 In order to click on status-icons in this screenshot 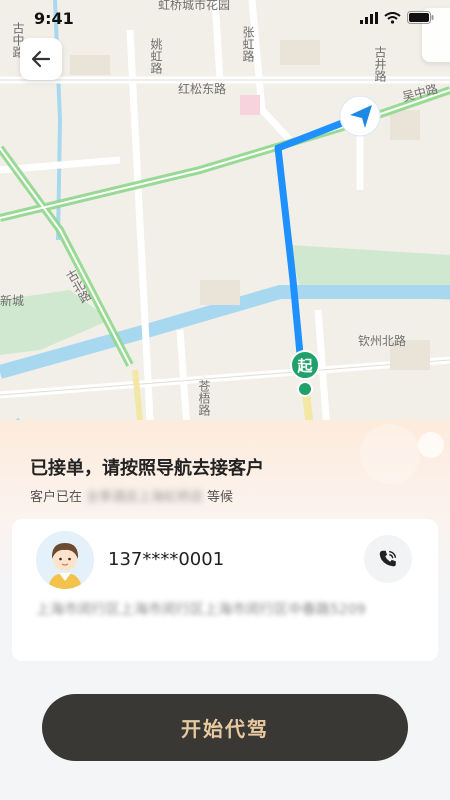, I will do `click(397, 17)`.